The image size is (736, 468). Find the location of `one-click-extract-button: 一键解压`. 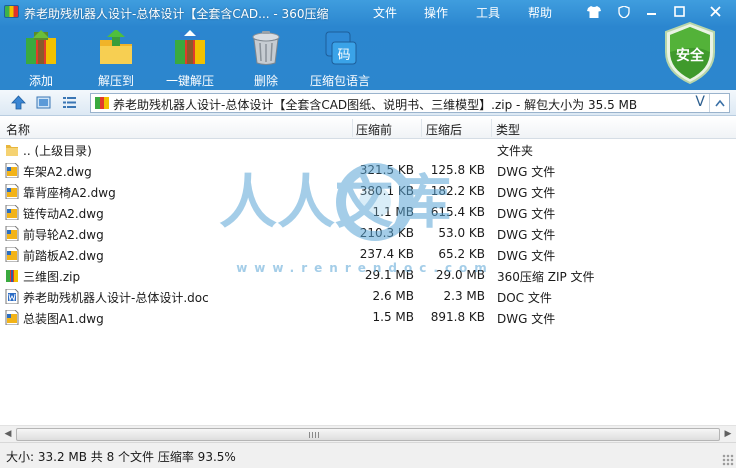

one-click-extract-button: 一键解压 is located at coordinates (190, 58).